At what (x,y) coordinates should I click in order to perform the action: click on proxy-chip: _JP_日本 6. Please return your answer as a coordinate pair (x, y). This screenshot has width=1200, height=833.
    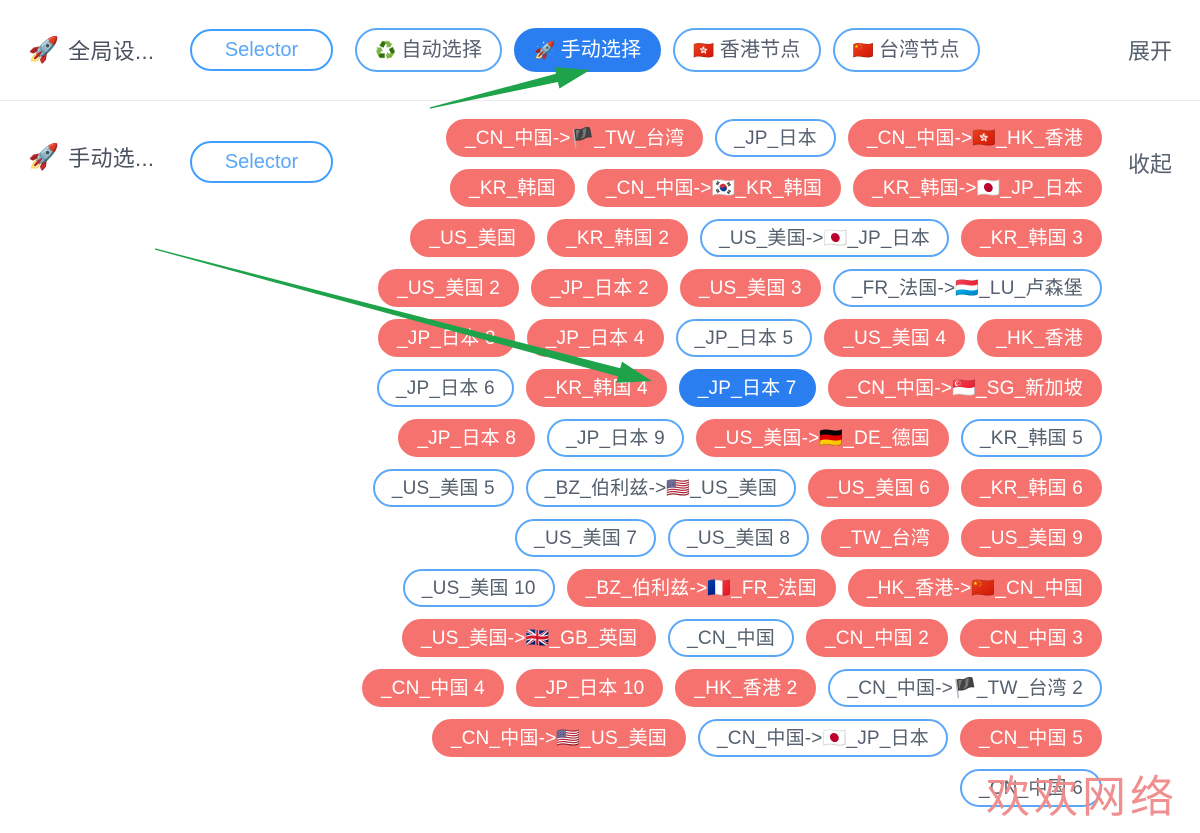
    Looking at the image, I should click on (445, 388).